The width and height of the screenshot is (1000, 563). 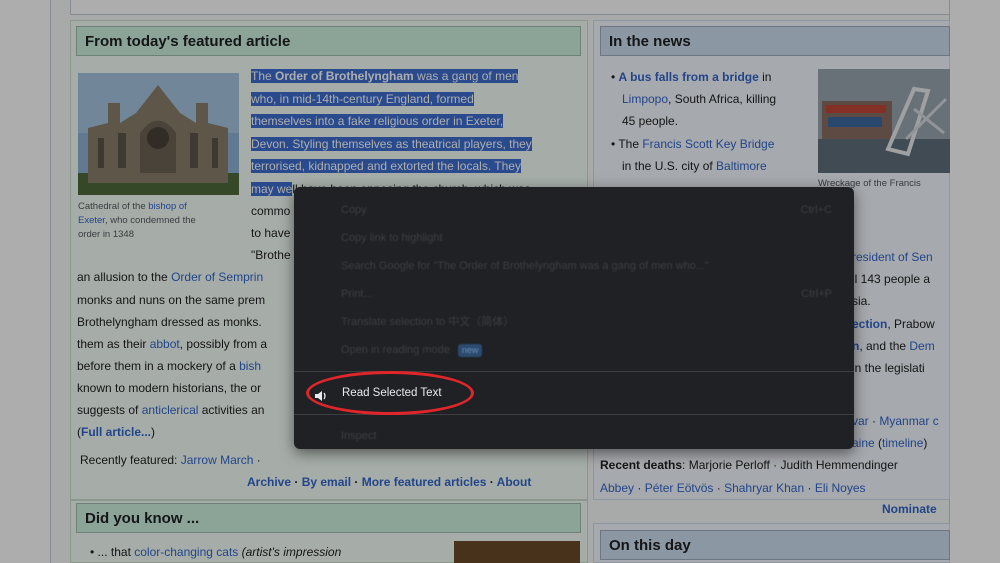 What do you see at coordinates (217, 277) in the screenshot?
I see `semprin-link: Order of Semprin` at bounding box center [217, 277].